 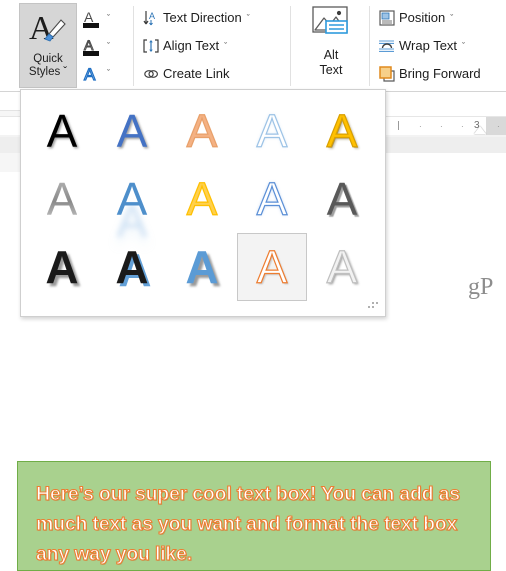 I want to click on position-button: Position ˇ, so click(x=415, y=17).